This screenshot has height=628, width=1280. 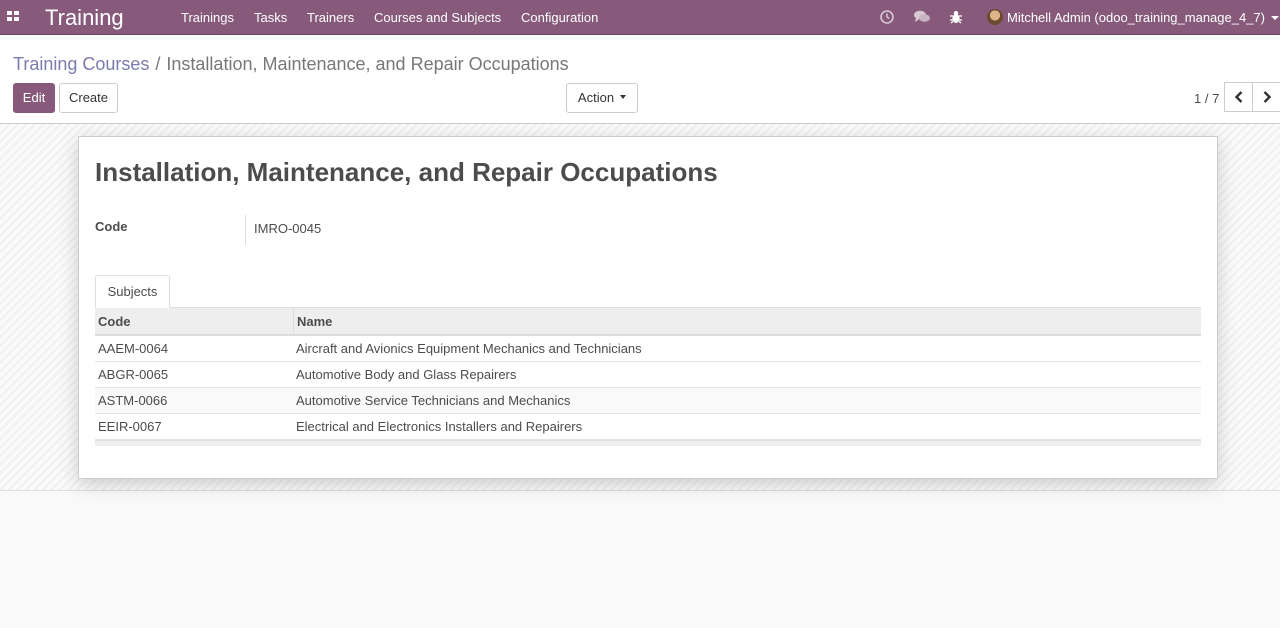 What do you see at coordinates (133, 348) in the screenshot?
I see `cell-code: AAEM-0064` at bounding box center [133, 348].